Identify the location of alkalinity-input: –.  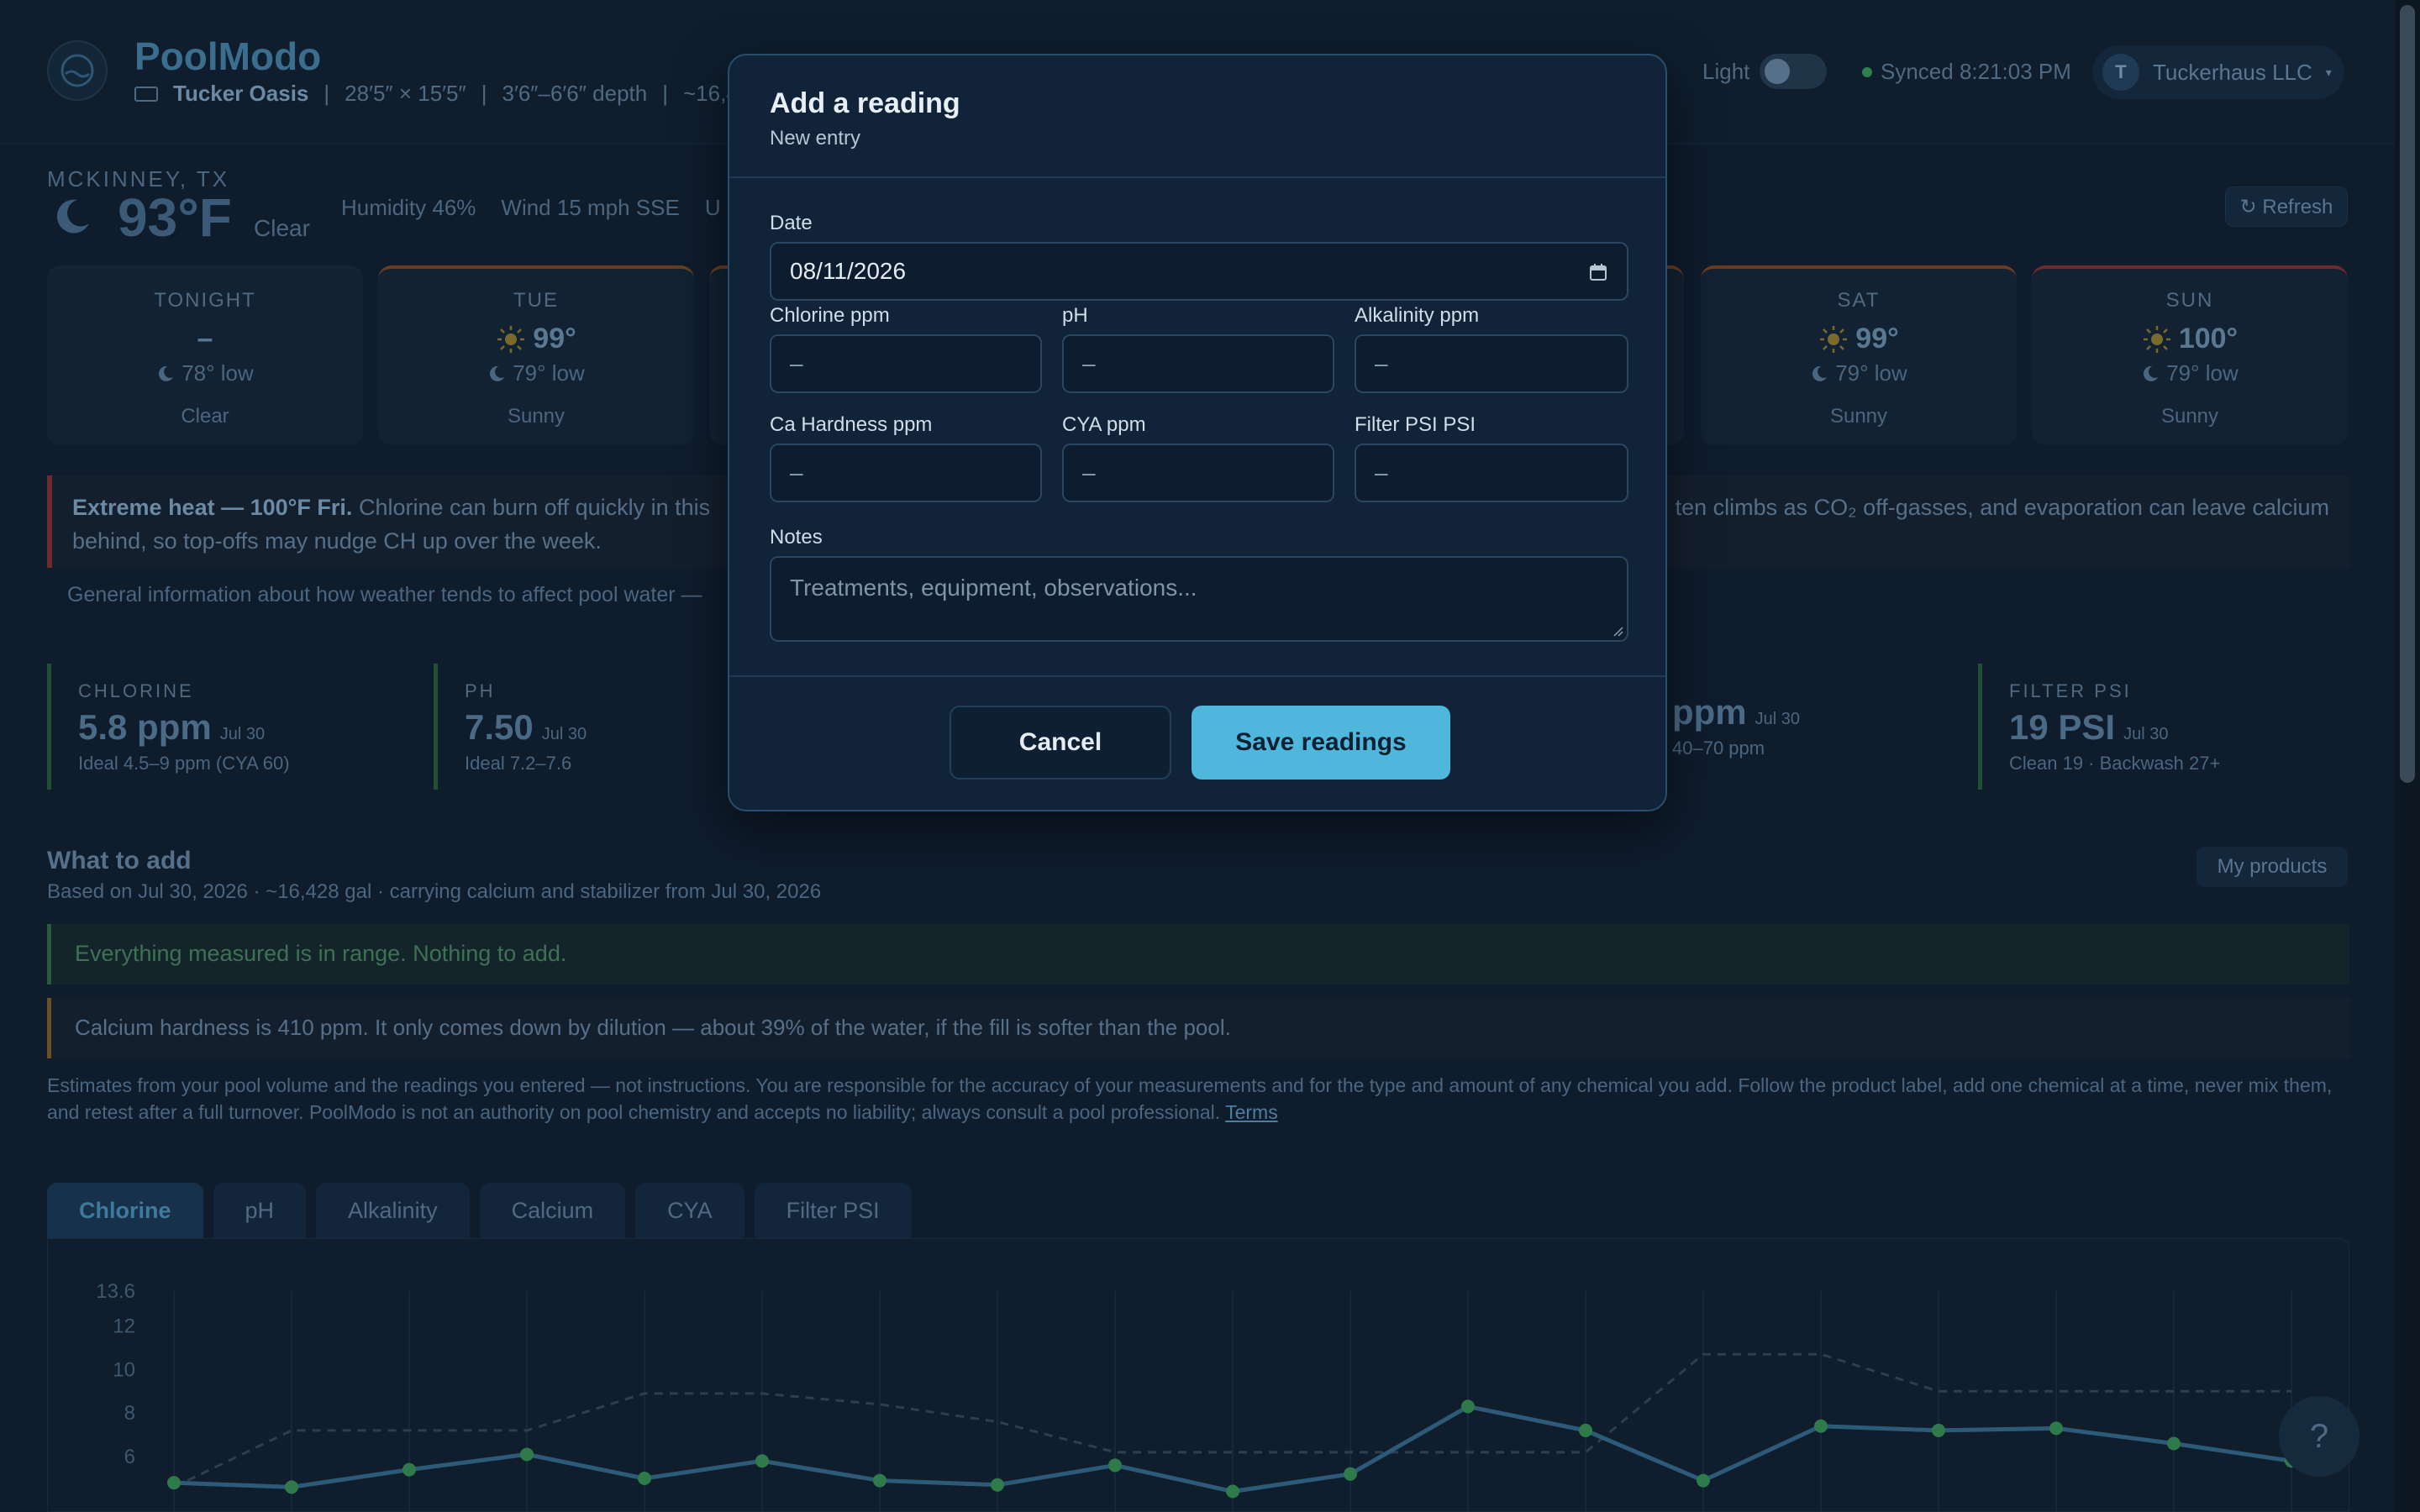
(1492, 363).